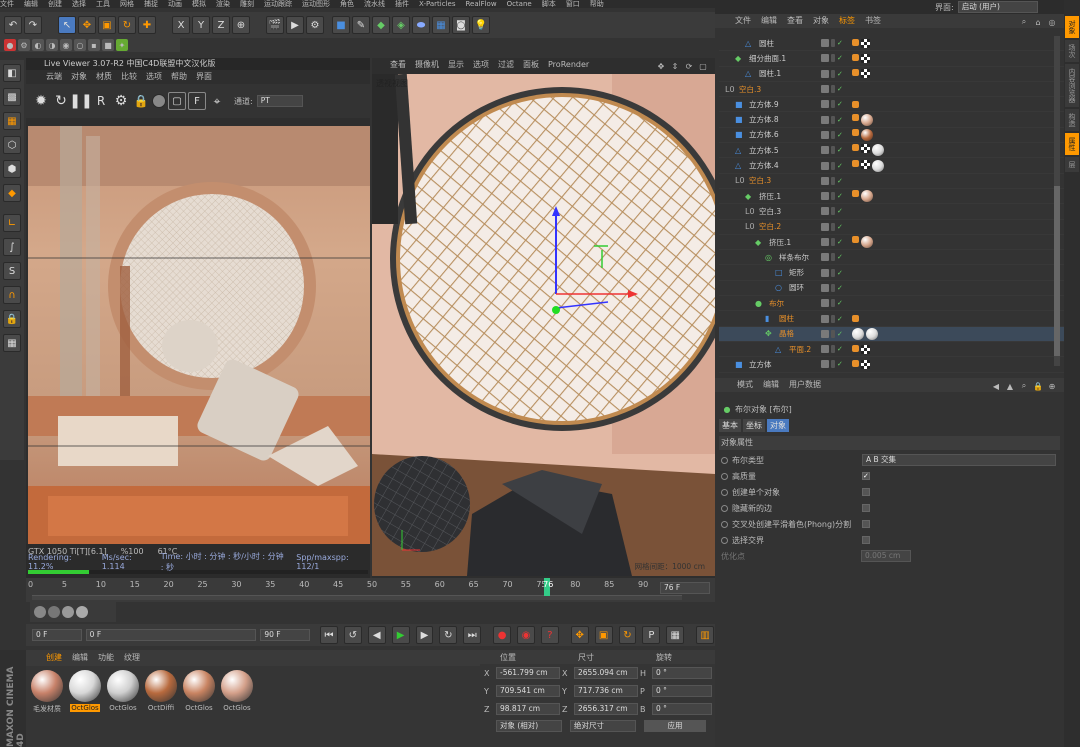  Describe the element at coordinates (891, 181) in the screenshot. I see `object-row: L0 空白.3 ✓` at that location.